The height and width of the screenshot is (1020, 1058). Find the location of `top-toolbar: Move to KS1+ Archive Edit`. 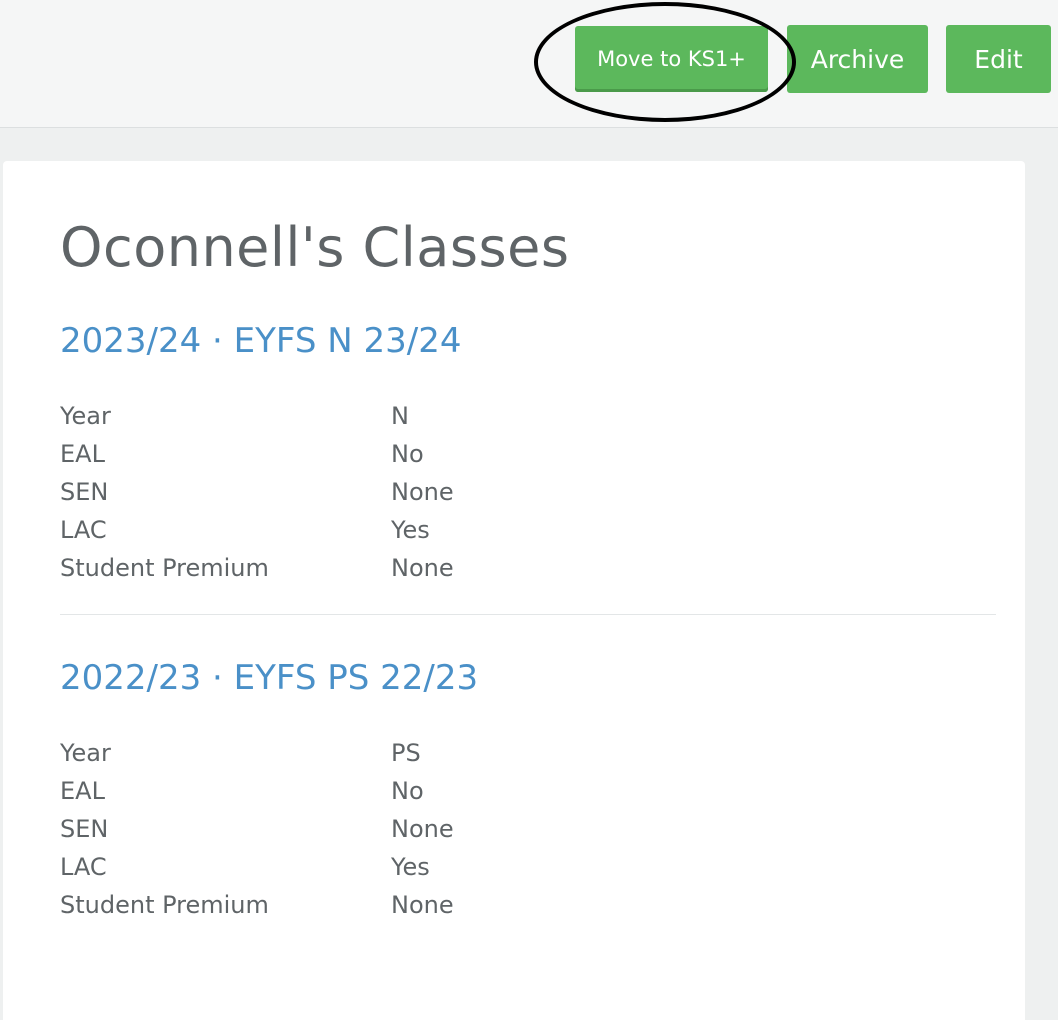

top-toolbar: Move to KS1+ Archive Edit is located at coordinates (529, 64).